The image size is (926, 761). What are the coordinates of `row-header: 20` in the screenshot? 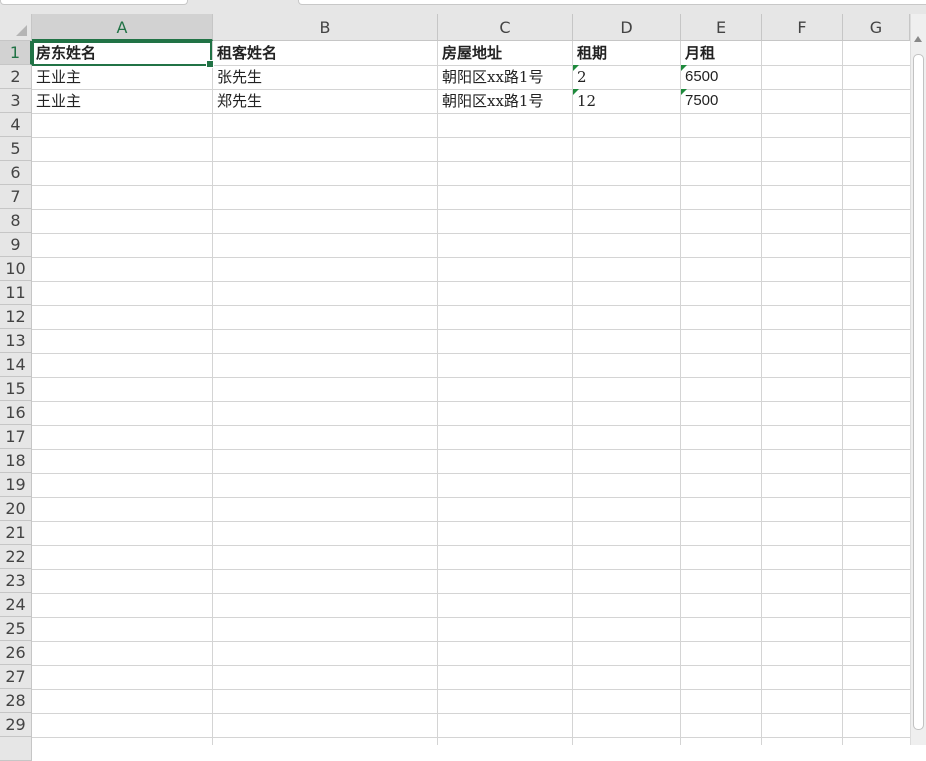 It's located at (16, 509).